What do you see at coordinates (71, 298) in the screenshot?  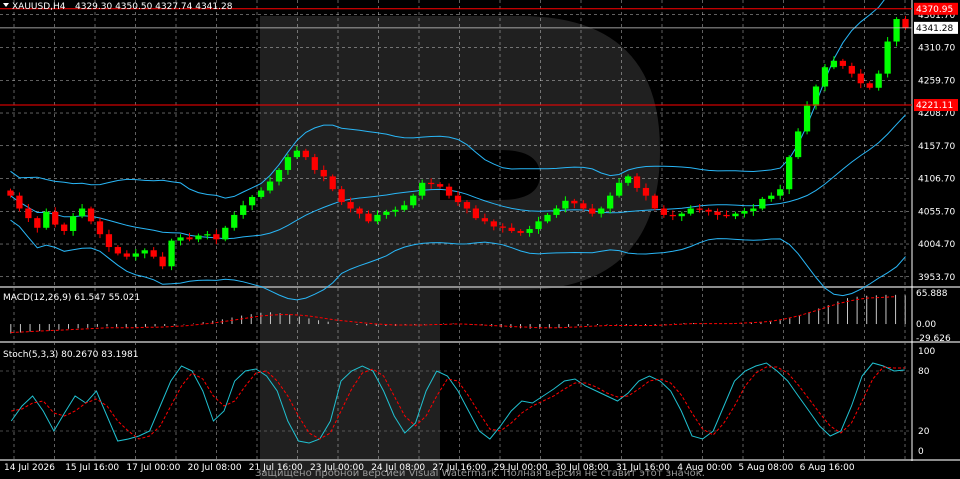 I see `macd-title: MACD(12,26,9) 61.547 55.021` at bounding box center [71, 298].